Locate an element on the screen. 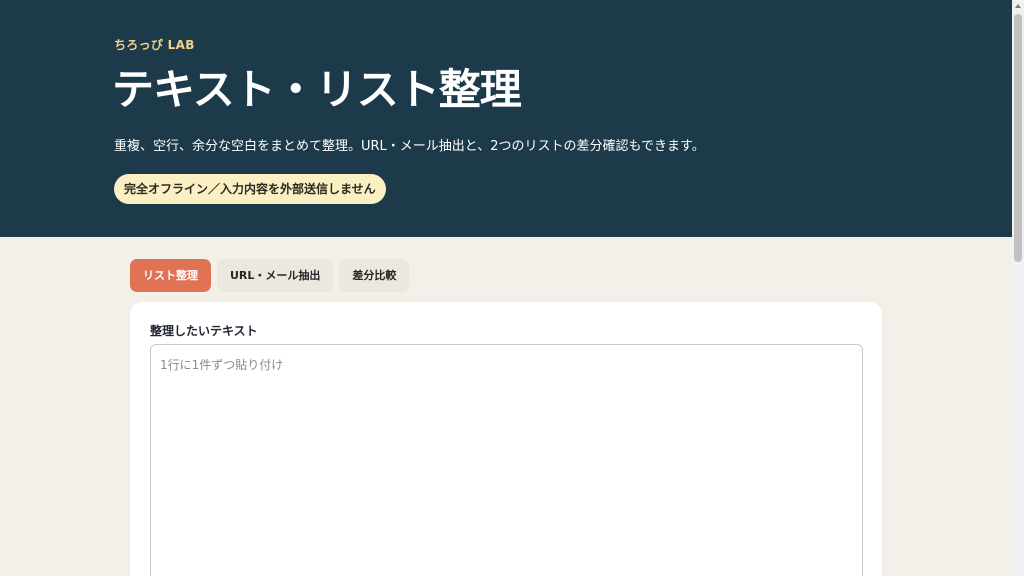  scroll-up-arrow-icon is located at coordinates (1018, 6).